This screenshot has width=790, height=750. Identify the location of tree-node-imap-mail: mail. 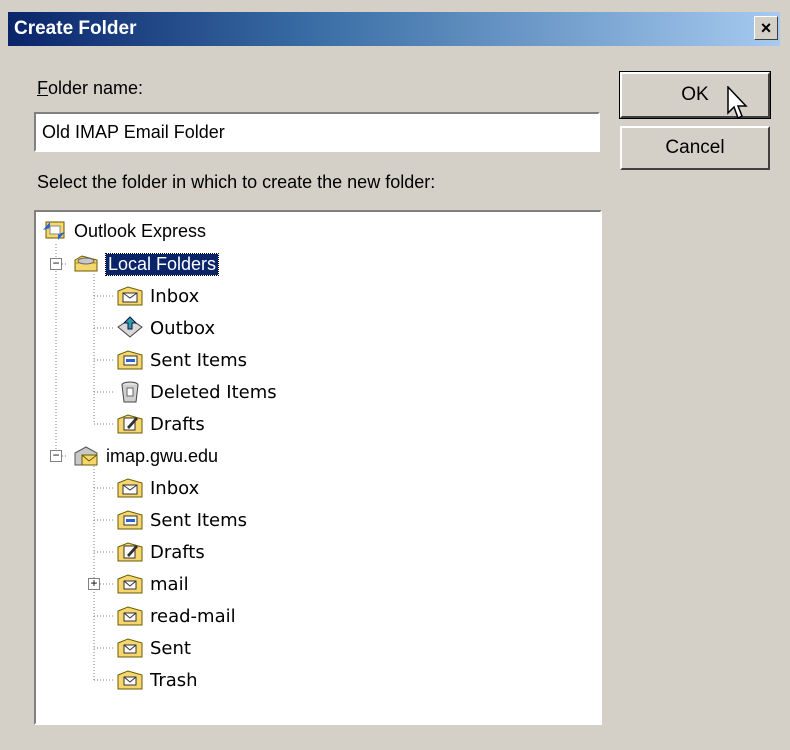
(152, 584).